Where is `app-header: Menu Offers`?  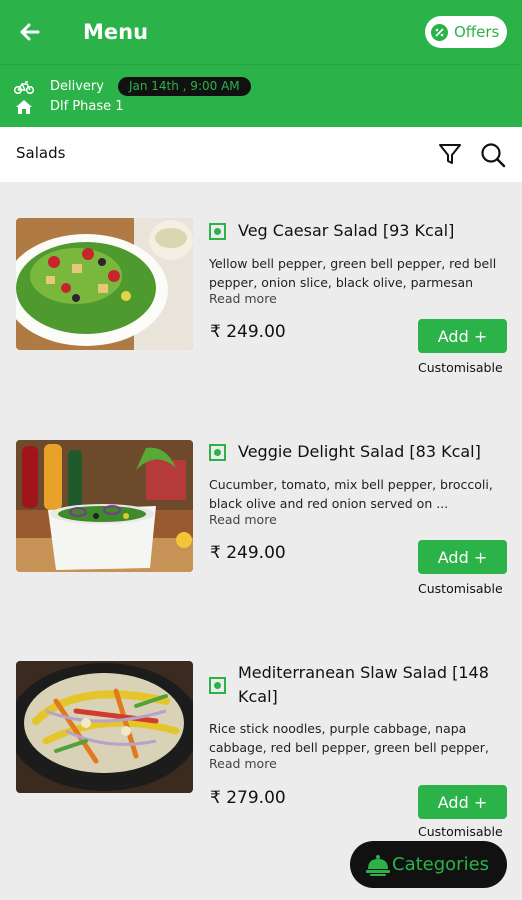
app-header: Menu Offers is located at coordinates (261, 32).